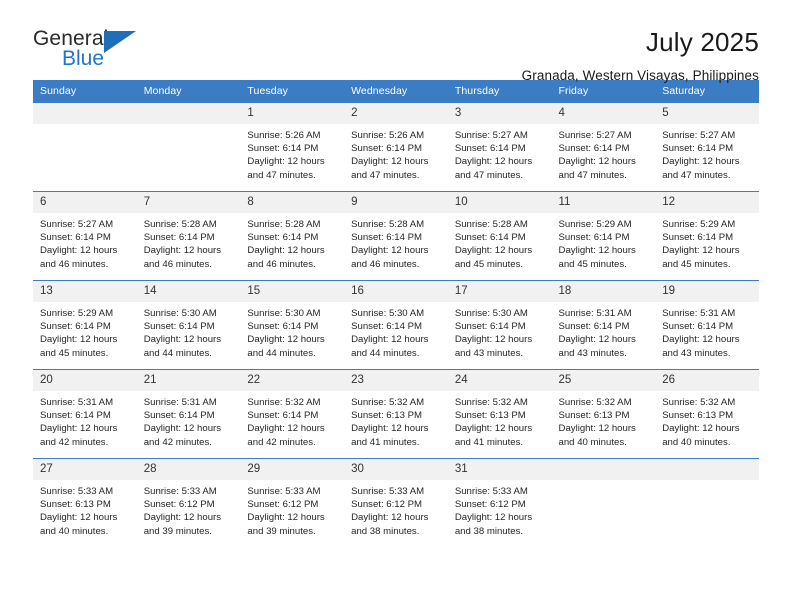  What do you see at coordinates (77, 313) in the screenshot?
I see `sunrise-text: Sunrise: 5:29 AM` at bounding box center [77, 313].